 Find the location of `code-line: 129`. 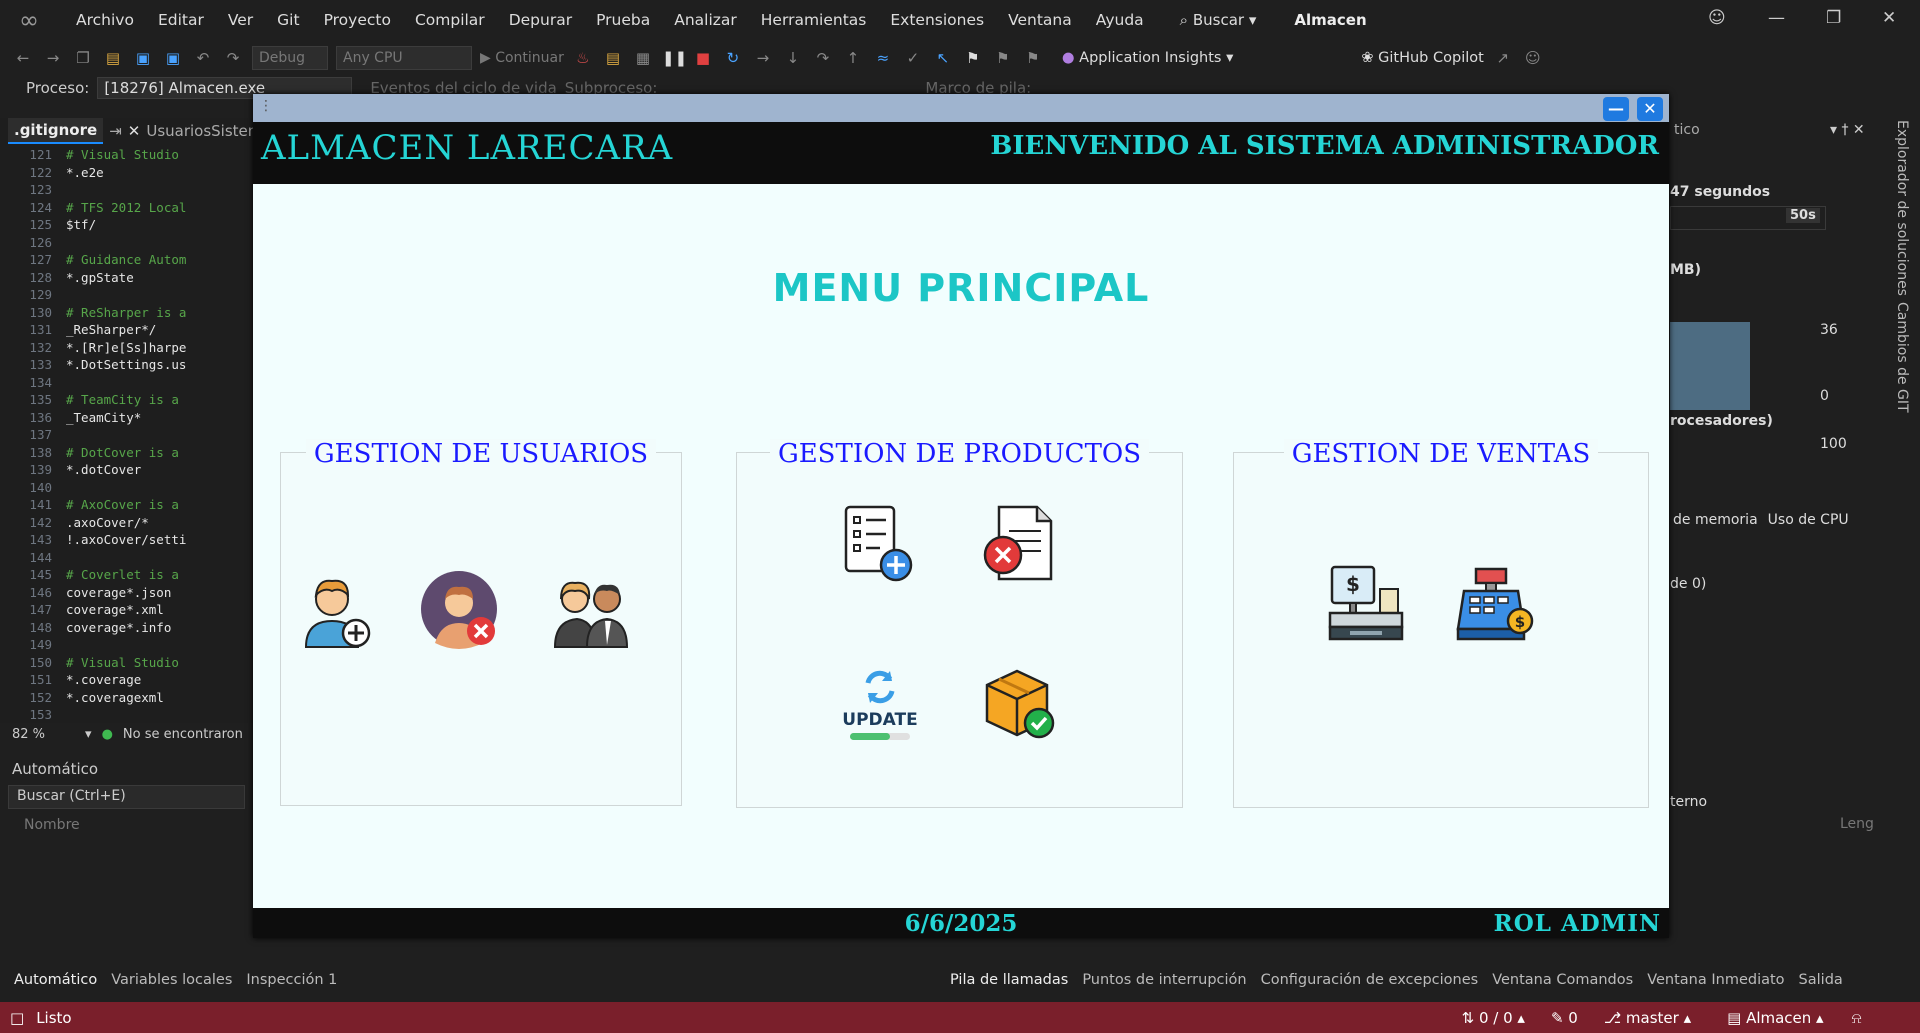

code-line: 129 is located at coordinates (131, 295).